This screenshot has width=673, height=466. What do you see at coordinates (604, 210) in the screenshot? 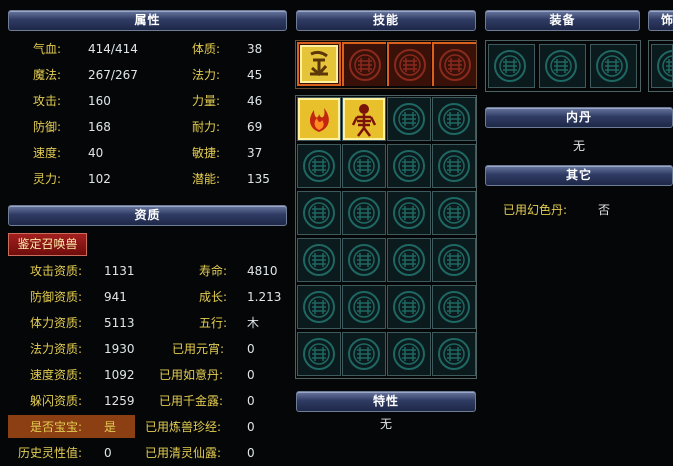
I see `other-value: 否` at bounding box center [604, 210].